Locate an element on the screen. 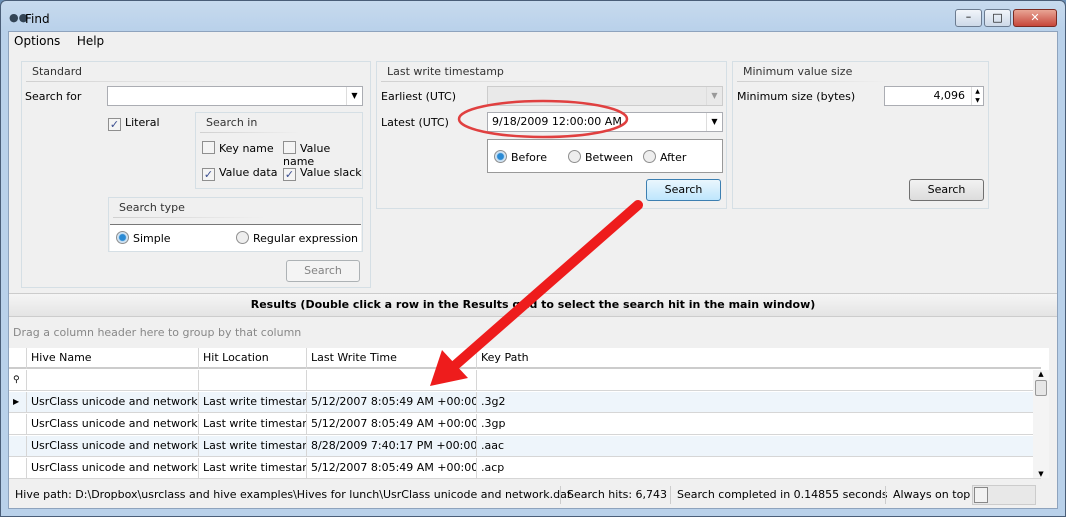 This screenshot has width=1066, height=517. red-arrow-shaft is located at coordinates (545, 286).